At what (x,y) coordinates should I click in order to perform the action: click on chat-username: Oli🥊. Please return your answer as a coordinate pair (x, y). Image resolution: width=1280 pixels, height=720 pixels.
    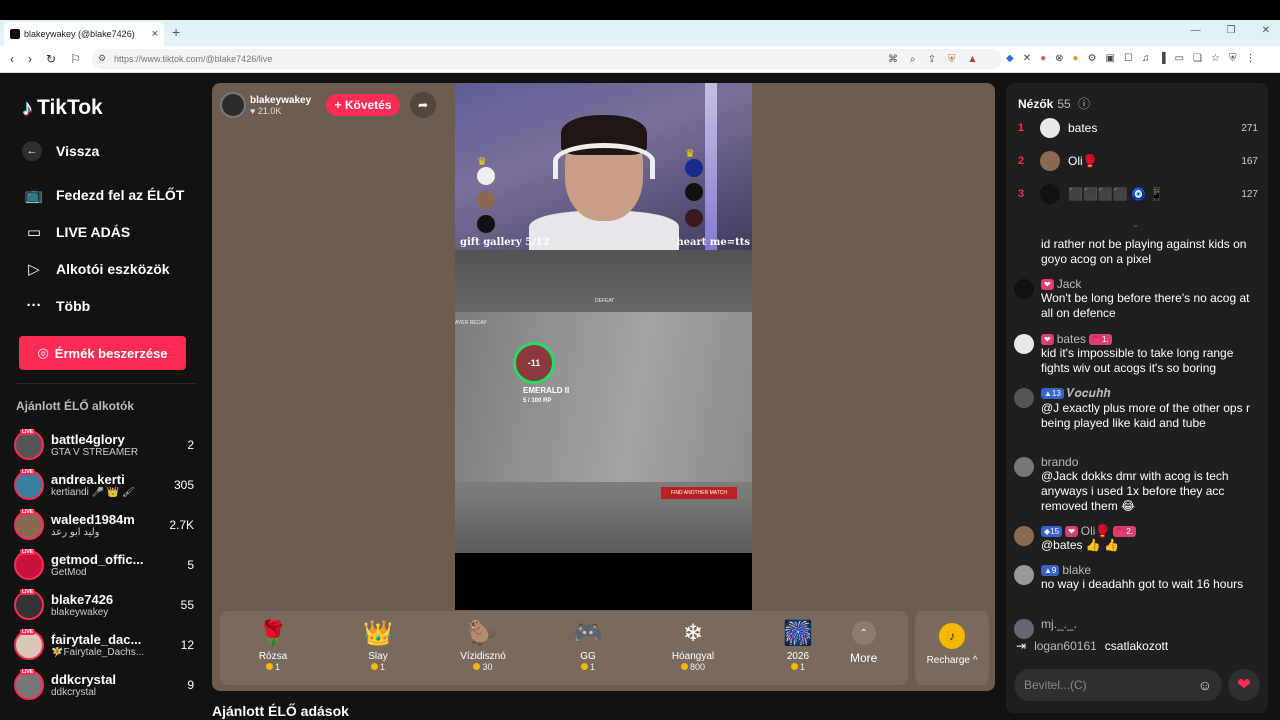
    Looking at the image, I should click on (1096, 531).